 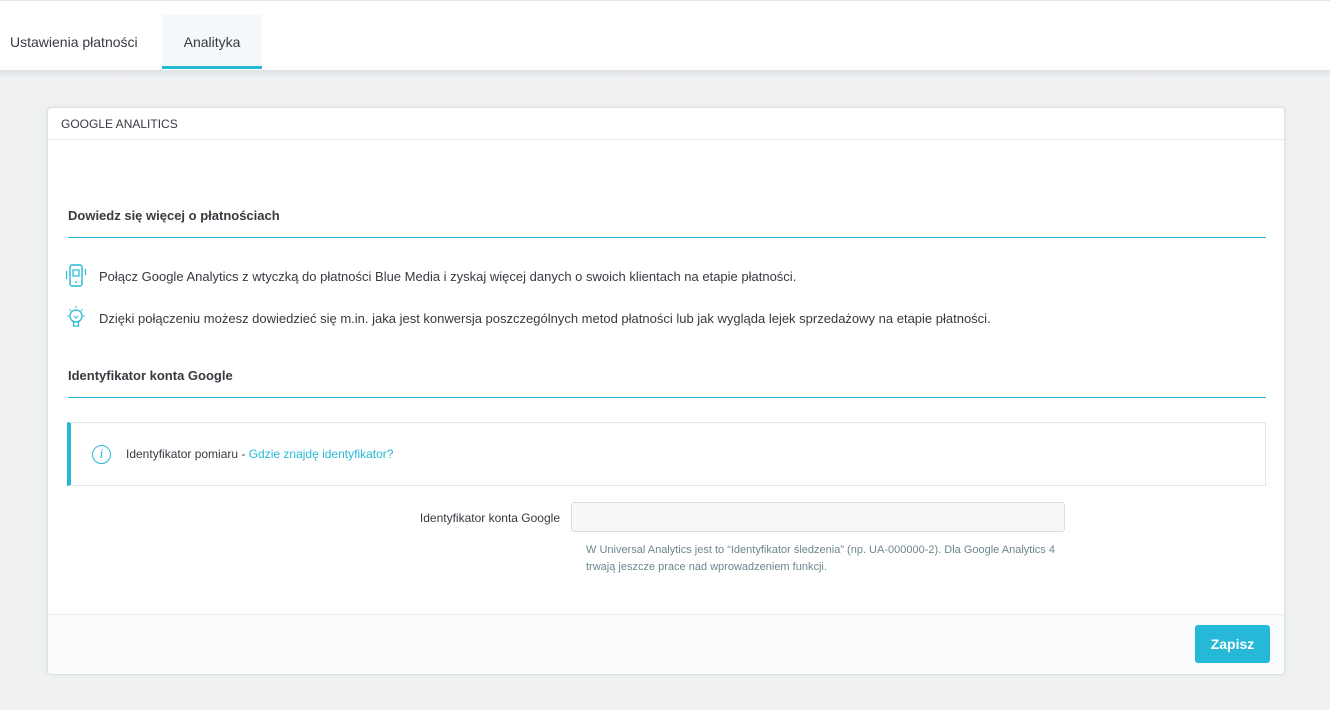 What do you see at coordinates (76, 276) in the screenshot?
I see `mobile-payment-icon` at bounding box center [76, 276].